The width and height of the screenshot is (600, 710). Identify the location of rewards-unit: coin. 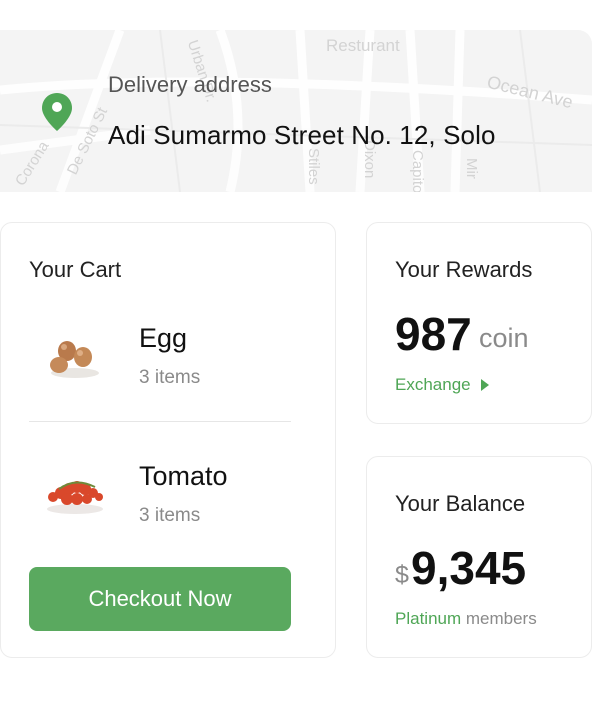
(504, 338).